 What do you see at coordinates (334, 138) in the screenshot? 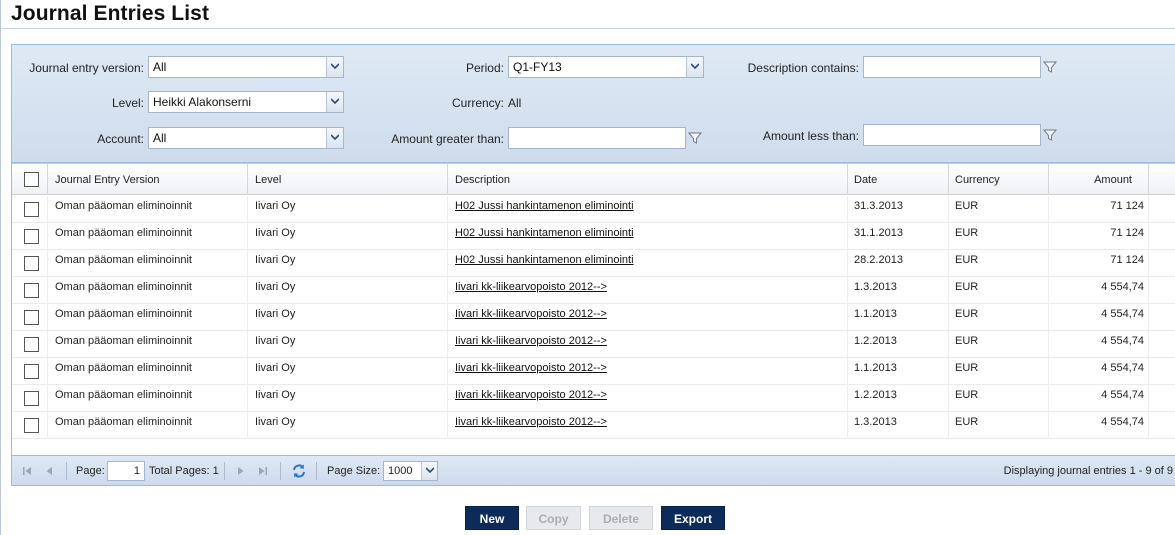
I see `account-trigger` at bounding box center [334, 138].